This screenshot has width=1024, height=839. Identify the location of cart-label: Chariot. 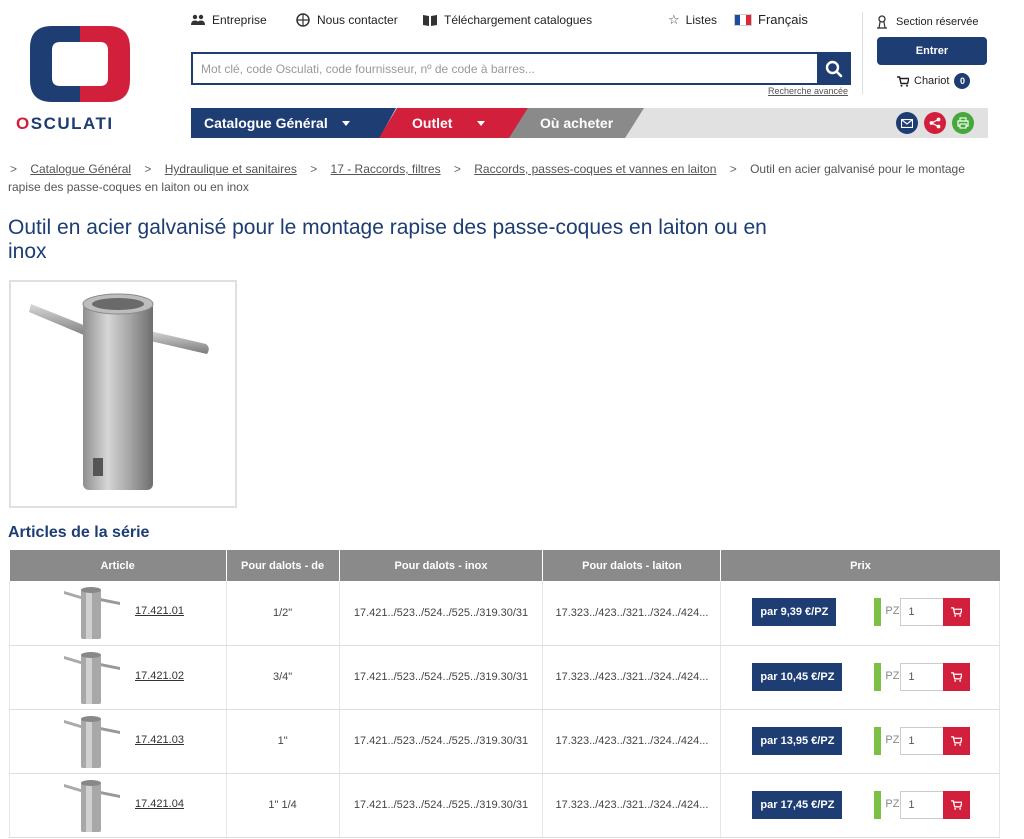
(932, 81).